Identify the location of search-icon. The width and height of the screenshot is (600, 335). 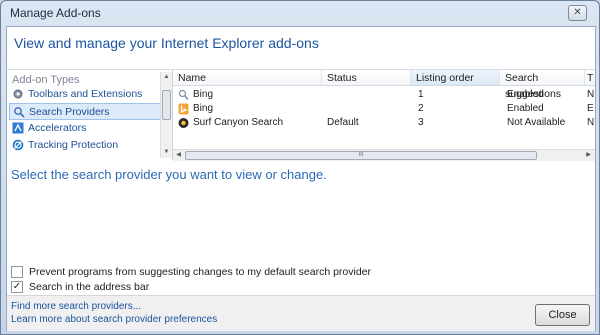
(19, 112).